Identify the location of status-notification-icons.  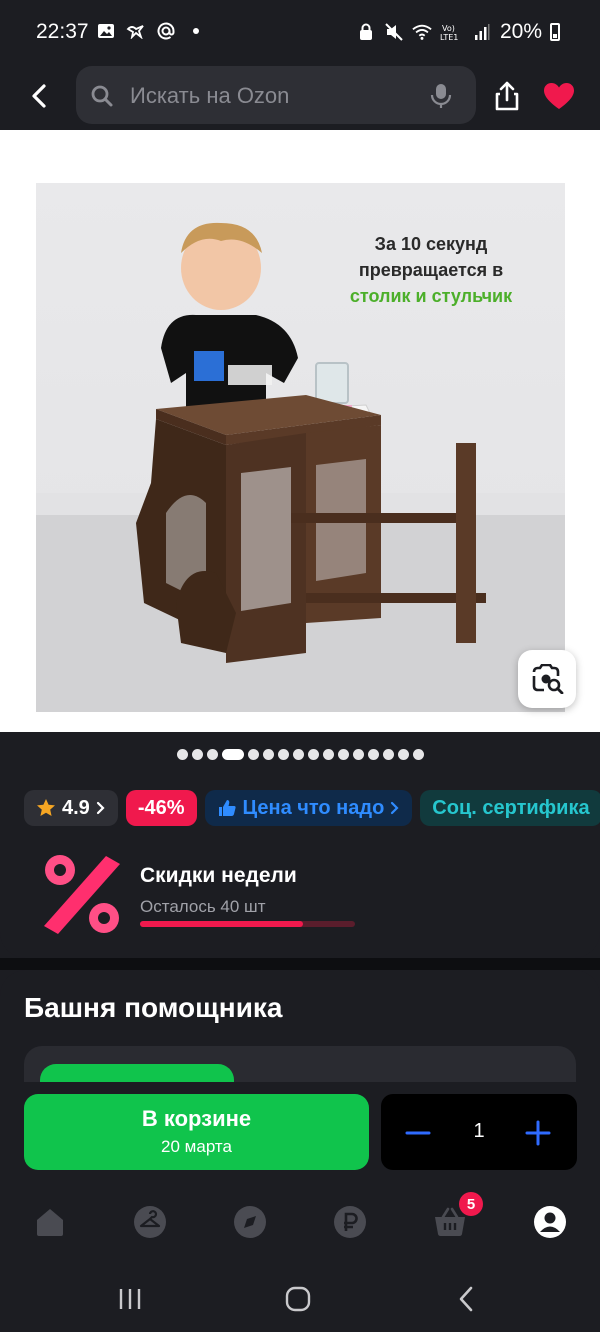
(151, 31).